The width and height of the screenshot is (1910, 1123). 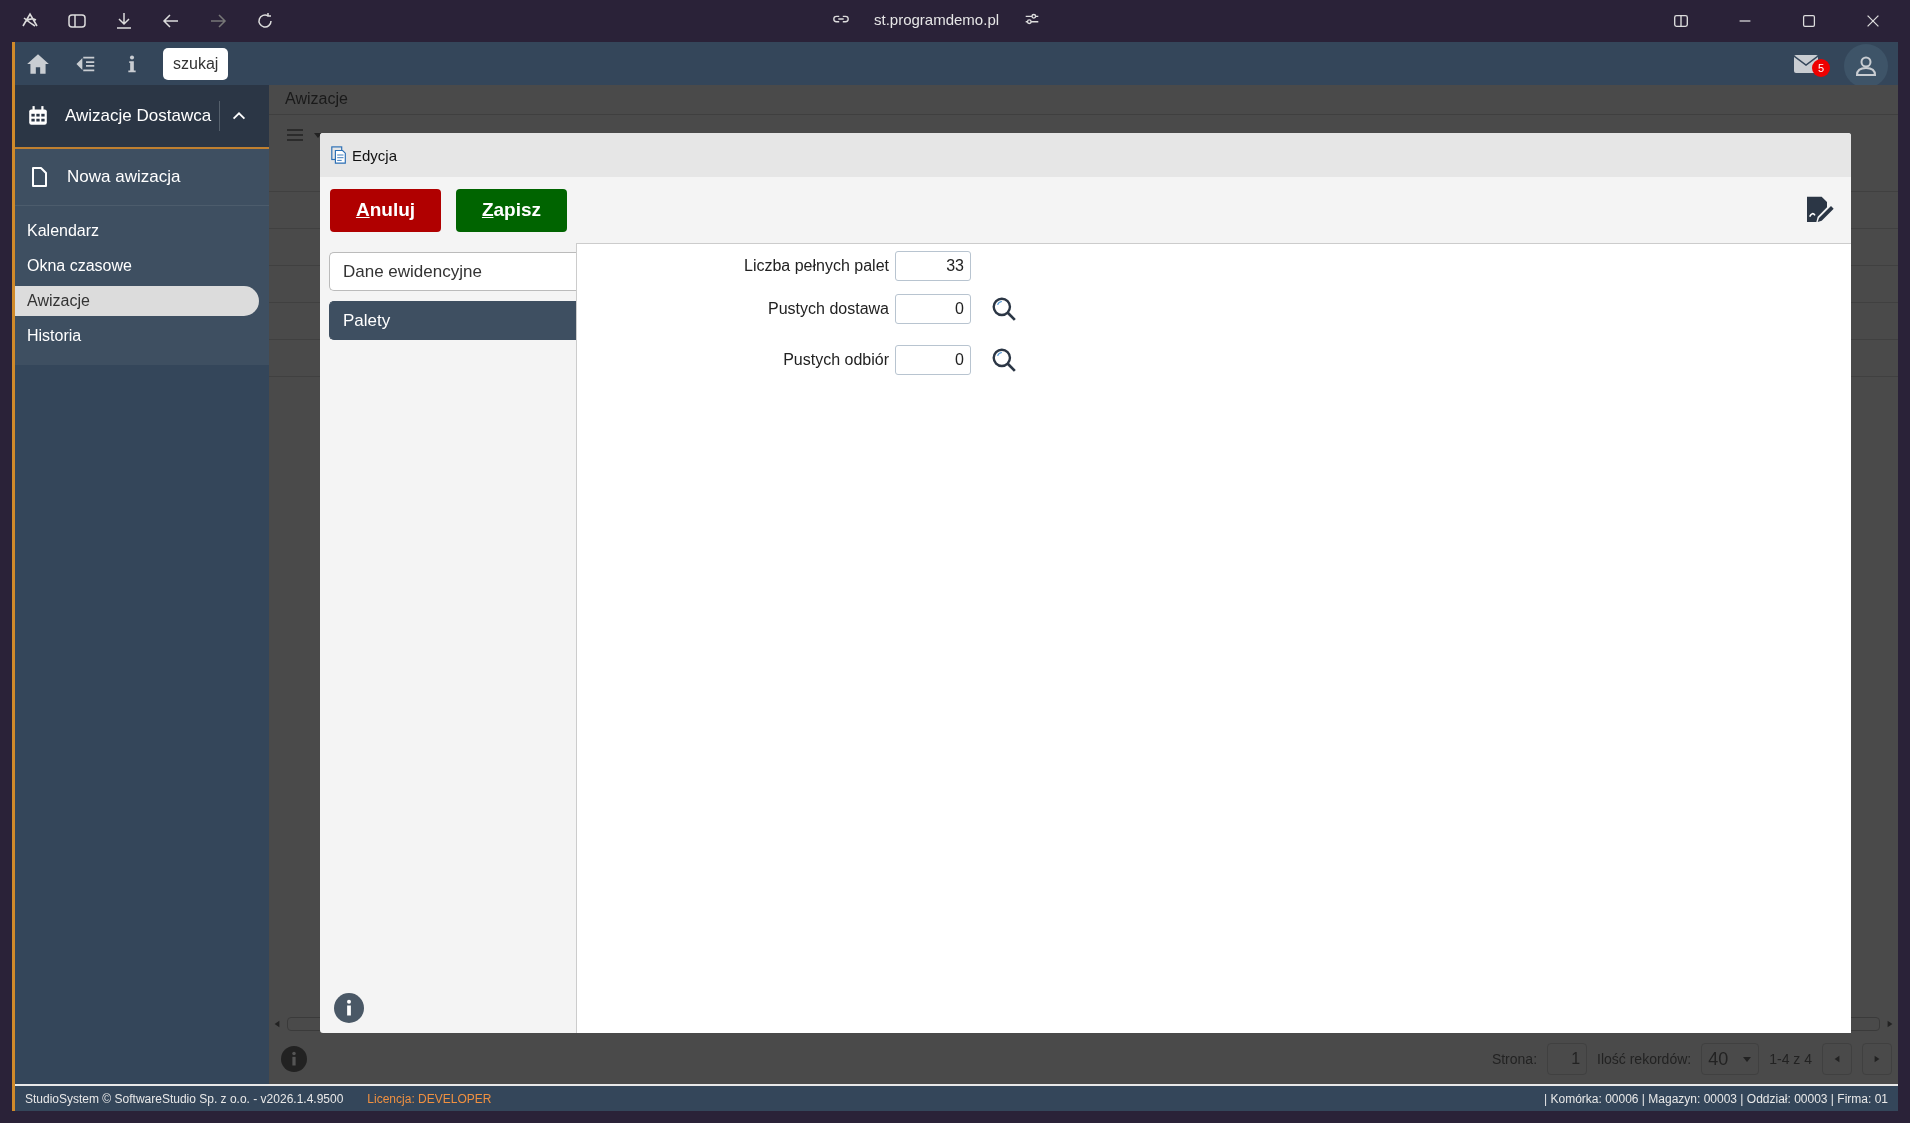 I want to click on split-view-icon, so click(x=1681, y=21).